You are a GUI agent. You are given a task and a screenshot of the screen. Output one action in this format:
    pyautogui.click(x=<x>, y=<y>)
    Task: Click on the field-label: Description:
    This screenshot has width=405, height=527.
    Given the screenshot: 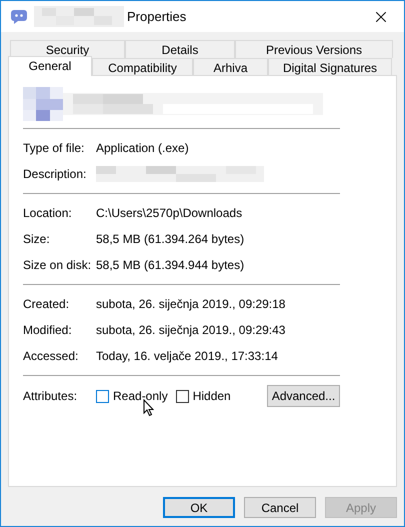 What is the action you would take?
    pyautogui.click(x=55, y=174)
    